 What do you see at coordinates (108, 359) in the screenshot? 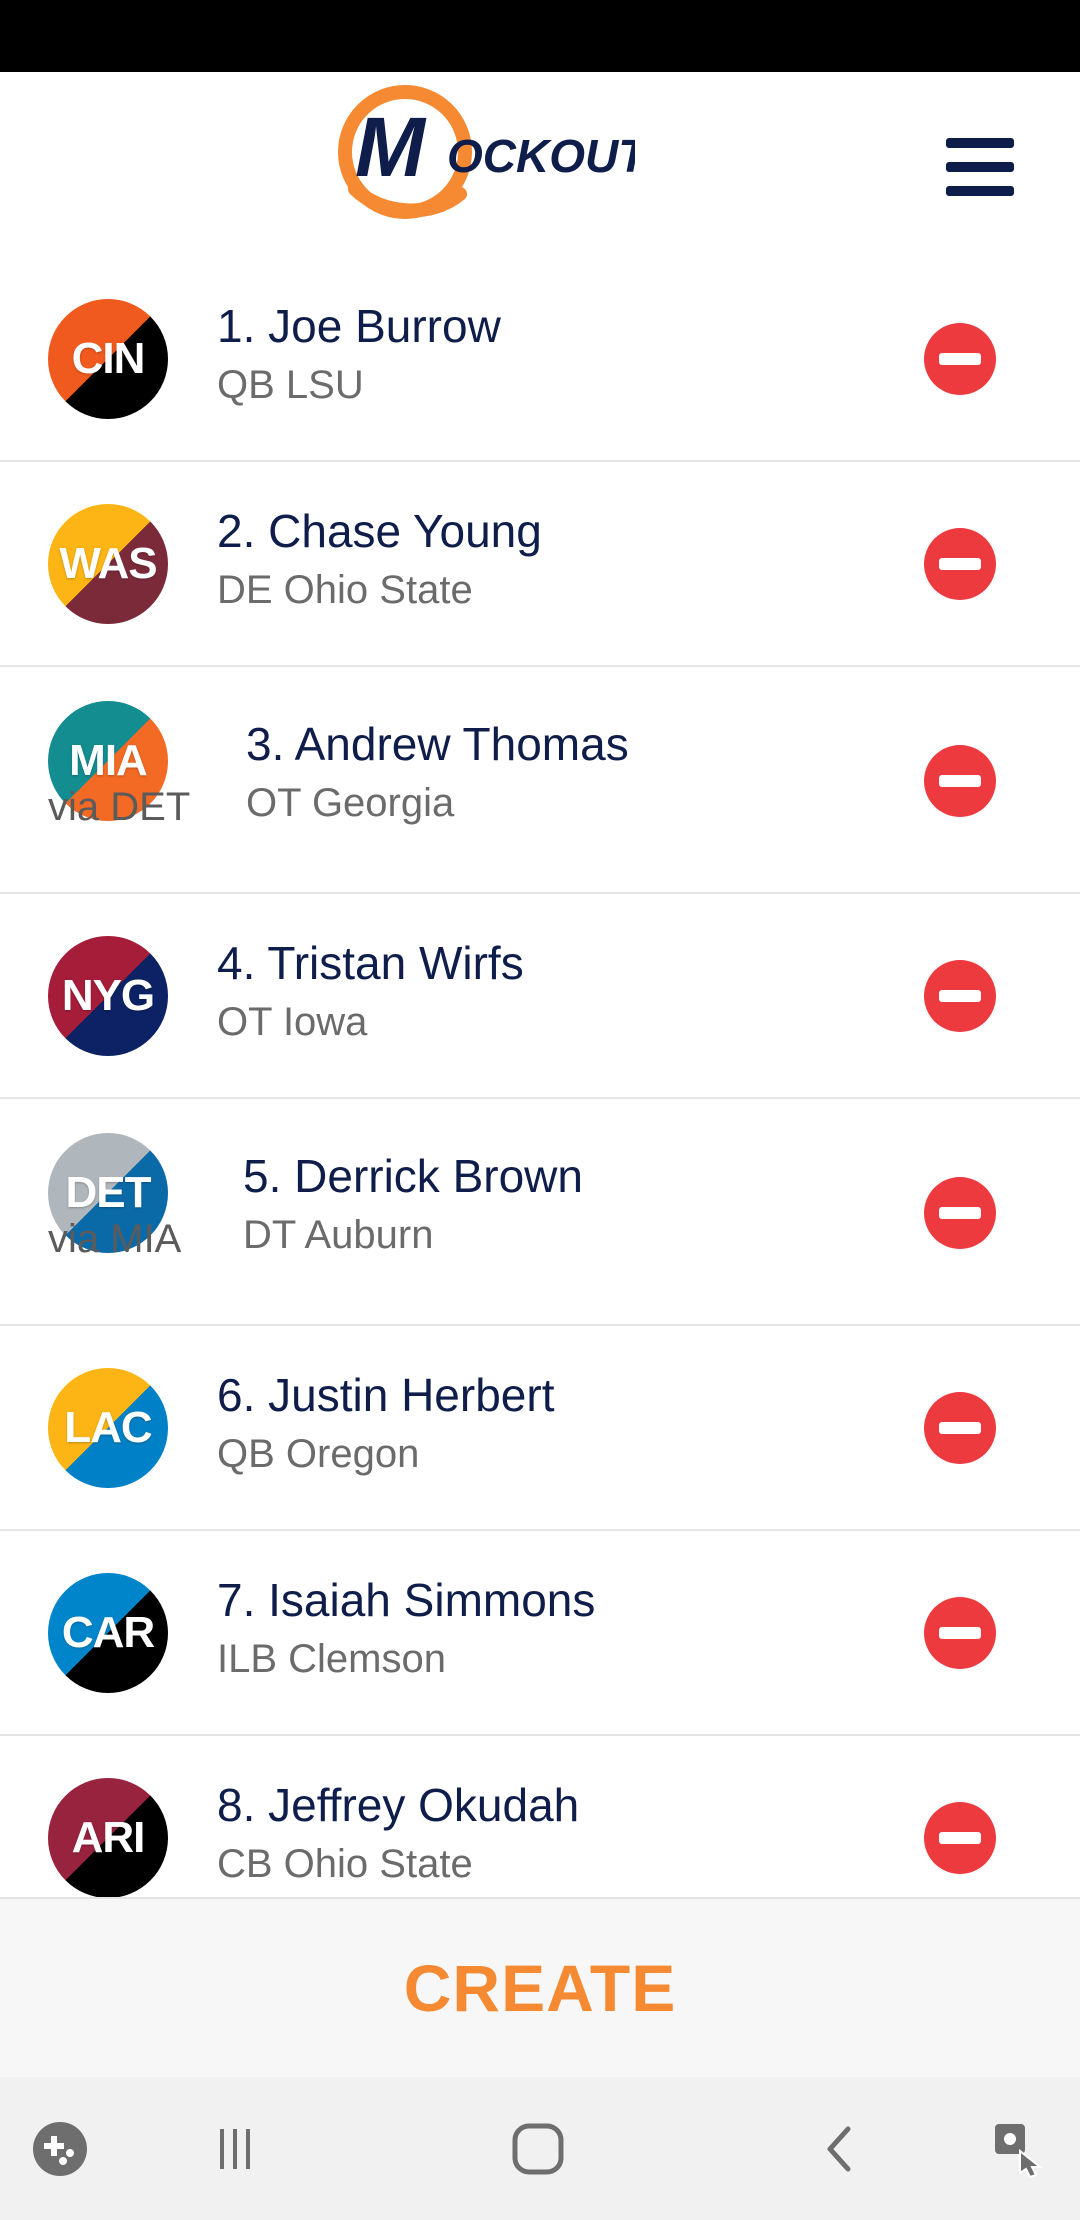
I see `team-badge: CIN` at bounding box center [108, 359].